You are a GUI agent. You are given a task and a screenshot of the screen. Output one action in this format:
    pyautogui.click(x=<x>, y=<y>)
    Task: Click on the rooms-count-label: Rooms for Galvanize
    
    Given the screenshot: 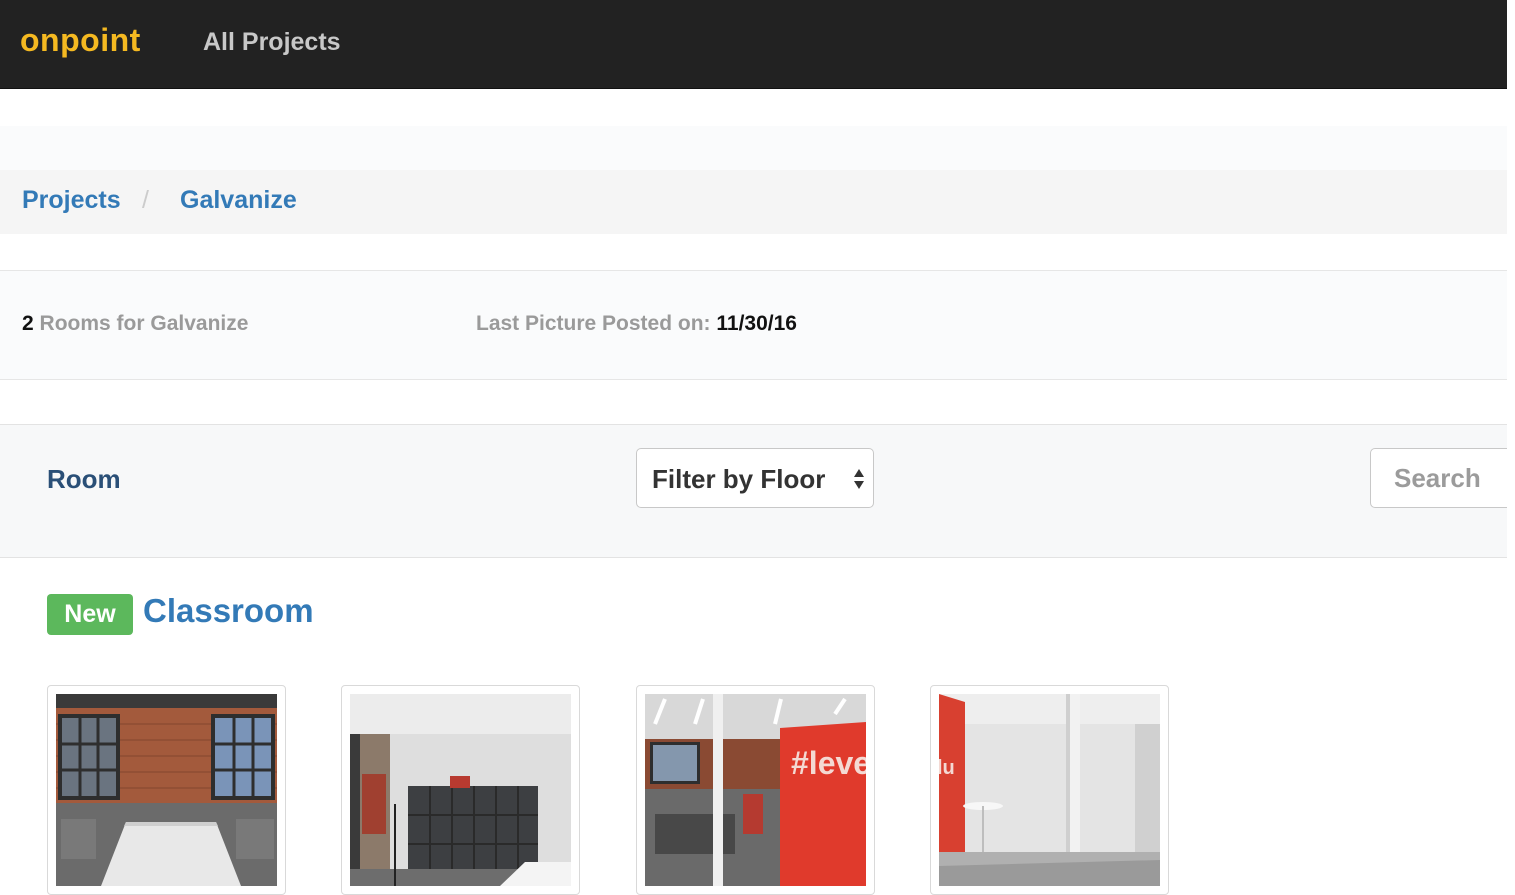 What is the action you would take?
    pyautogui.click(x=144, y=323)
    